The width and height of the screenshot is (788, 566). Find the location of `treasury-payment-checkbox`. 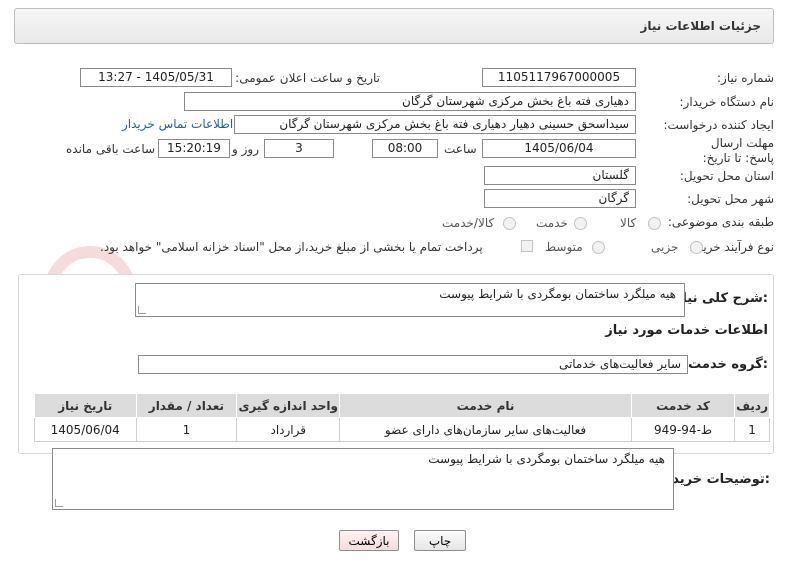

treasury-payment-checkbox is located at coordinates (527, 246).